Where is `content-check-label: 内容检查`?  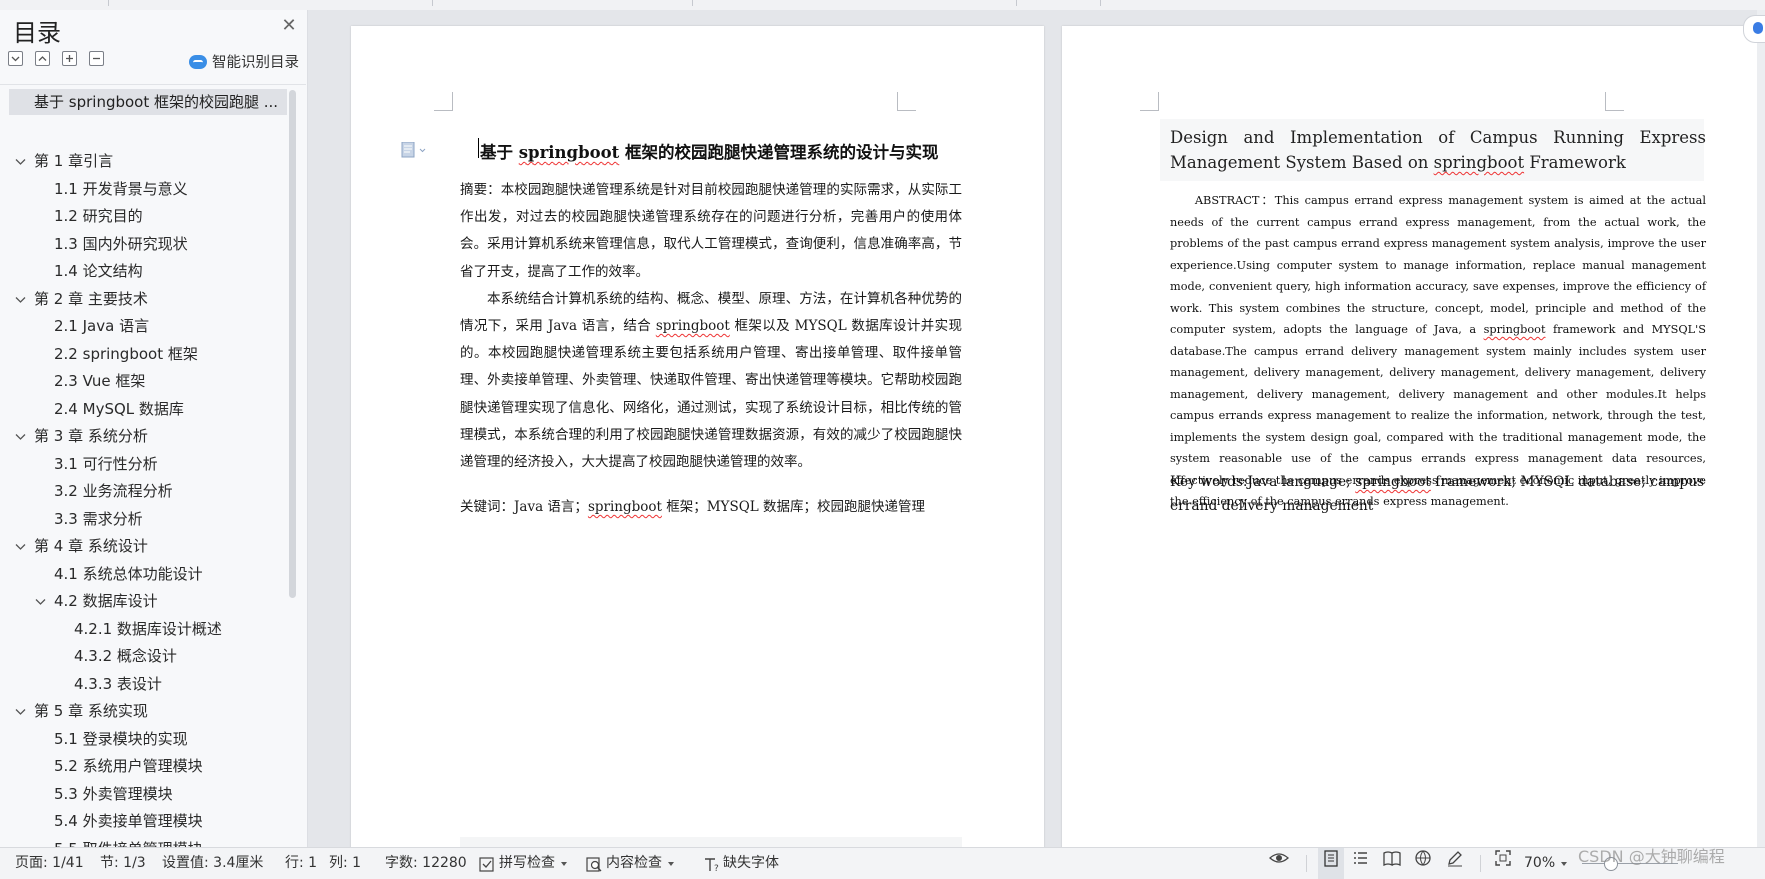 content-check-label: 内容检查 is located at coordinates (634, 863).